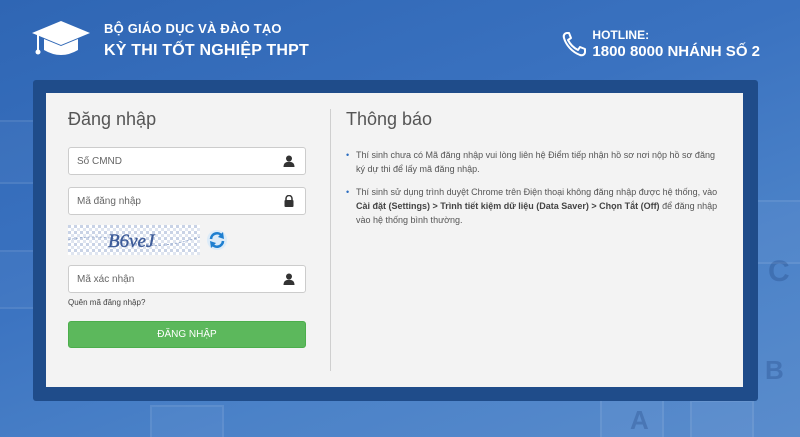  Describe the element at coordinates (173, 201) in the screenshot. I see `login-code-input` at that location.